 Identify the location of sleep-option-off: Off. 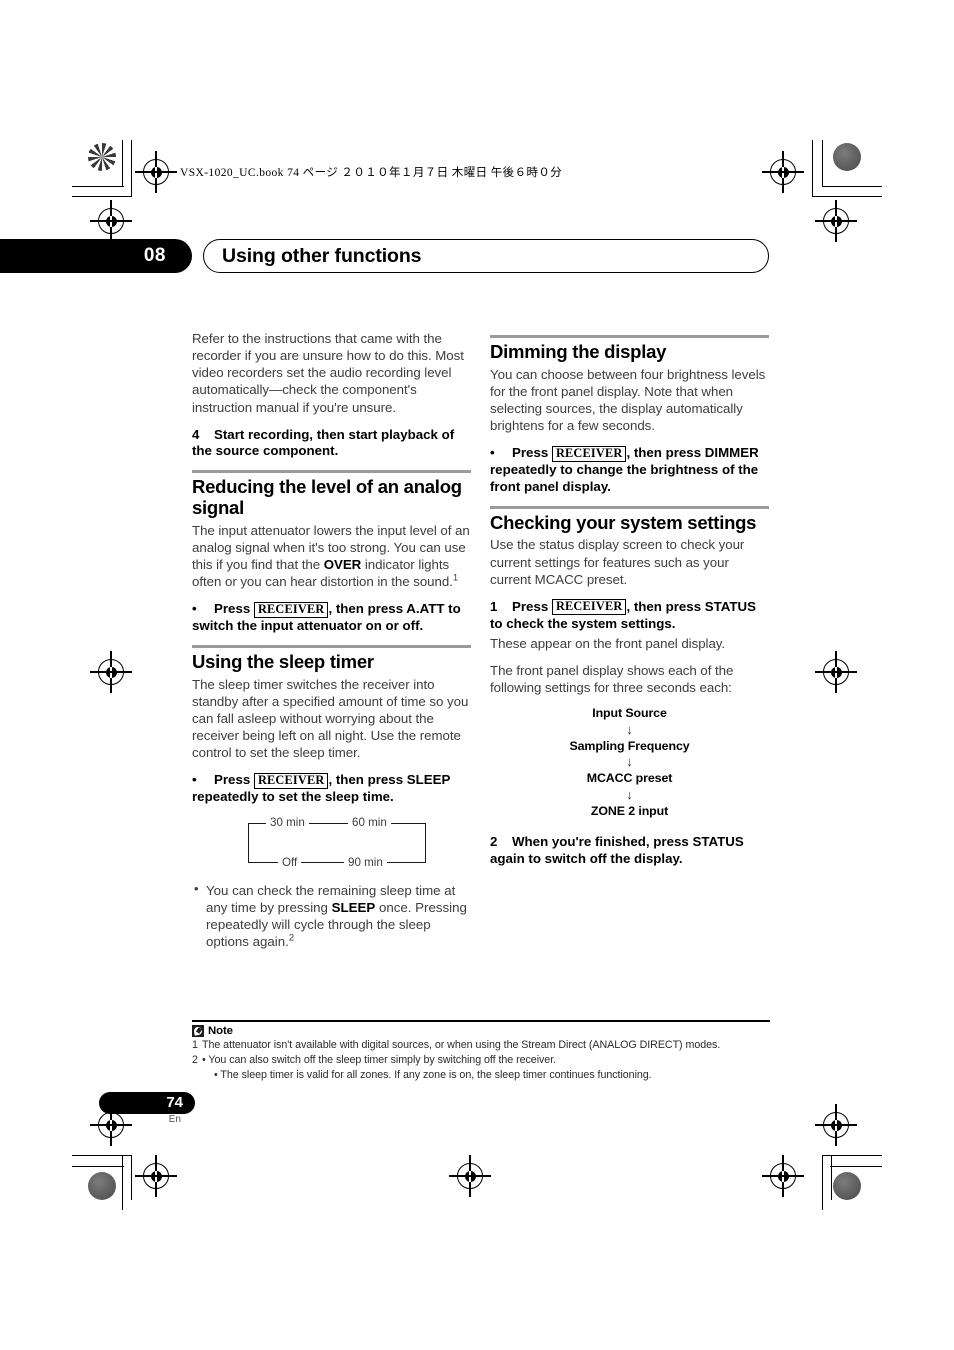
(290, 863).